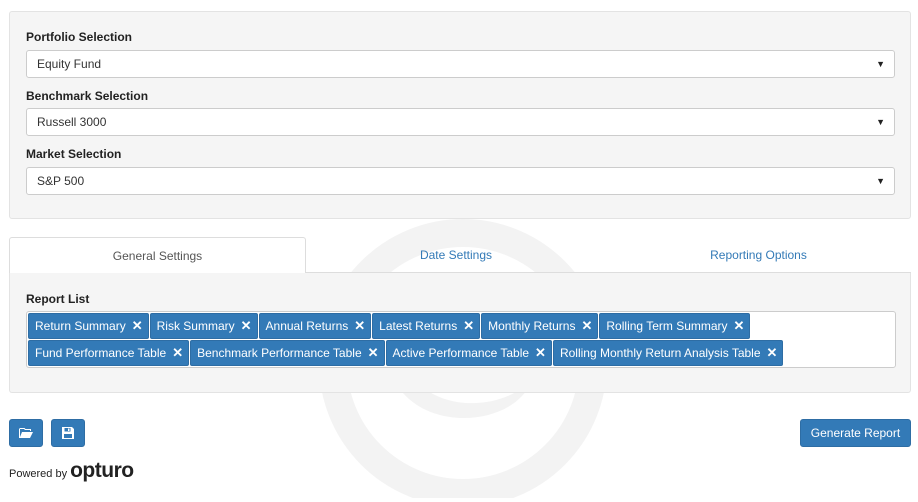  I want to click on floppy-disk-icon, so click(68, 433).